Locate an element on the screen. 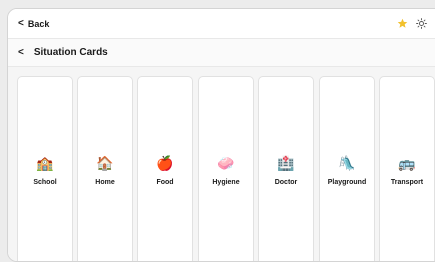 This screenshot has width=435, height=262. soap-icon: 🧼 is located at coordinates (226, 164).